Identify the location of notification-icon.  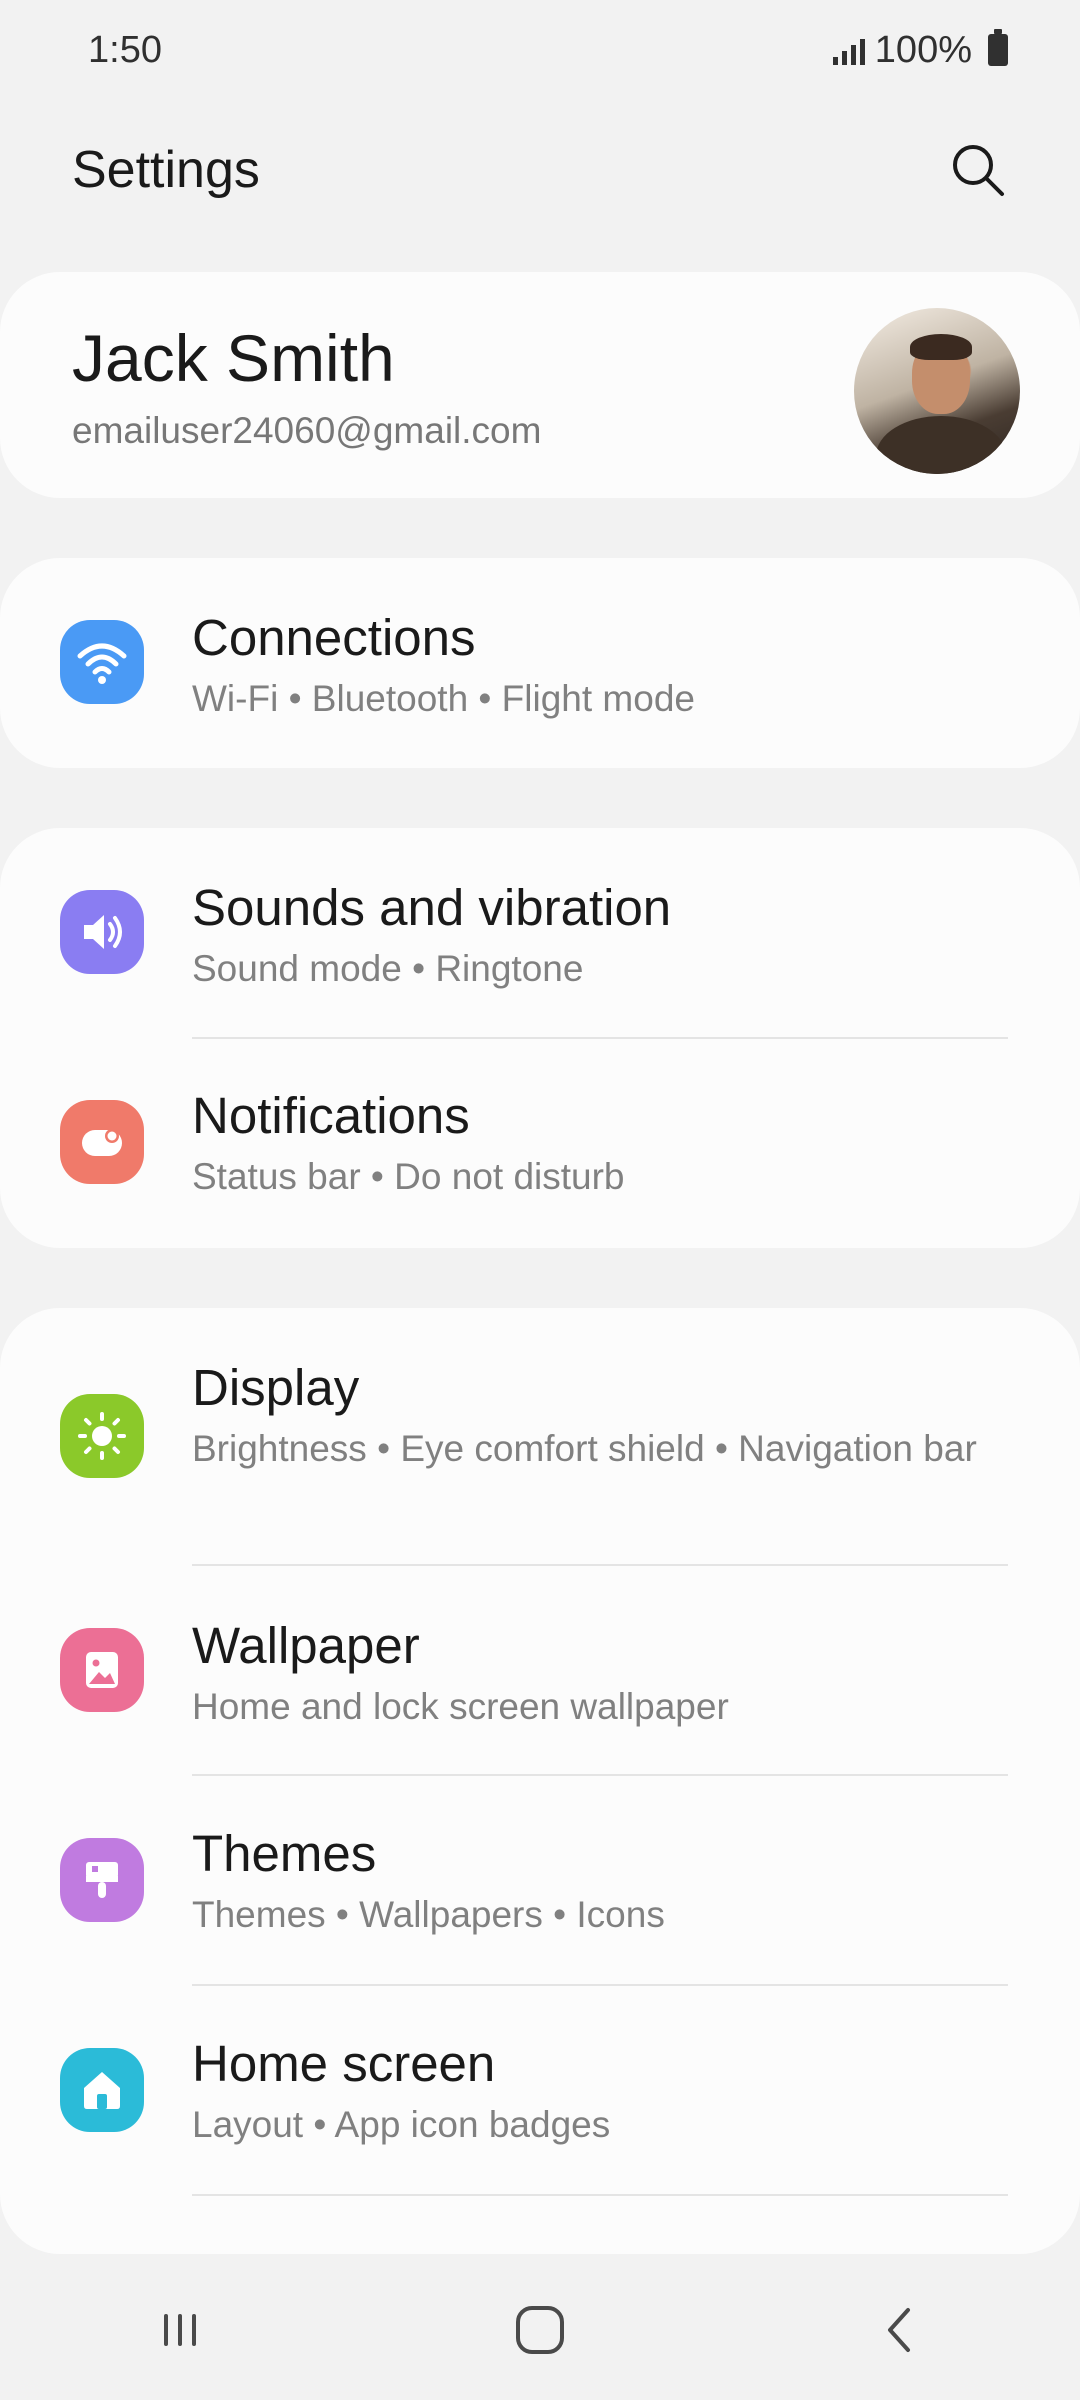
(102, 1142).